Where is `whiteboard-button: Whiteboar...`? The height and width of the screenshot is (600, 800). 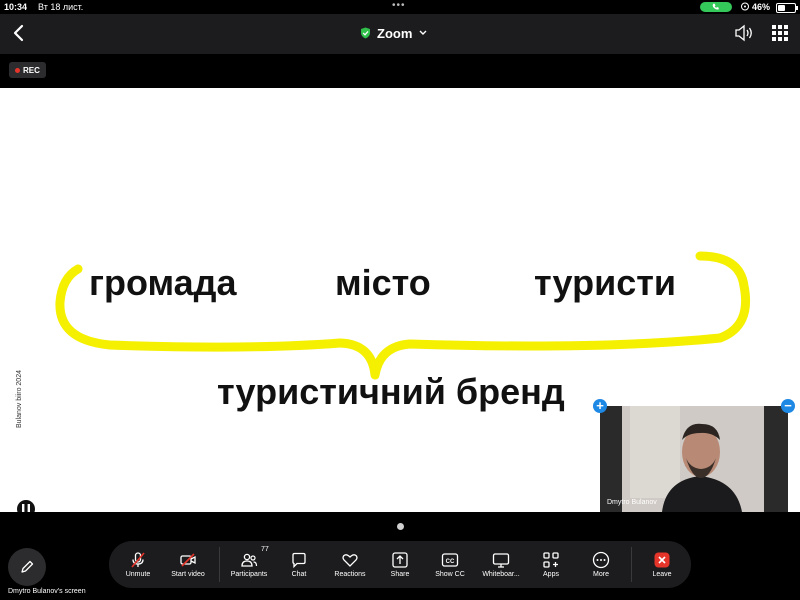
whiteboard-button: Whiteboar... is located at coordinates (501, 564).